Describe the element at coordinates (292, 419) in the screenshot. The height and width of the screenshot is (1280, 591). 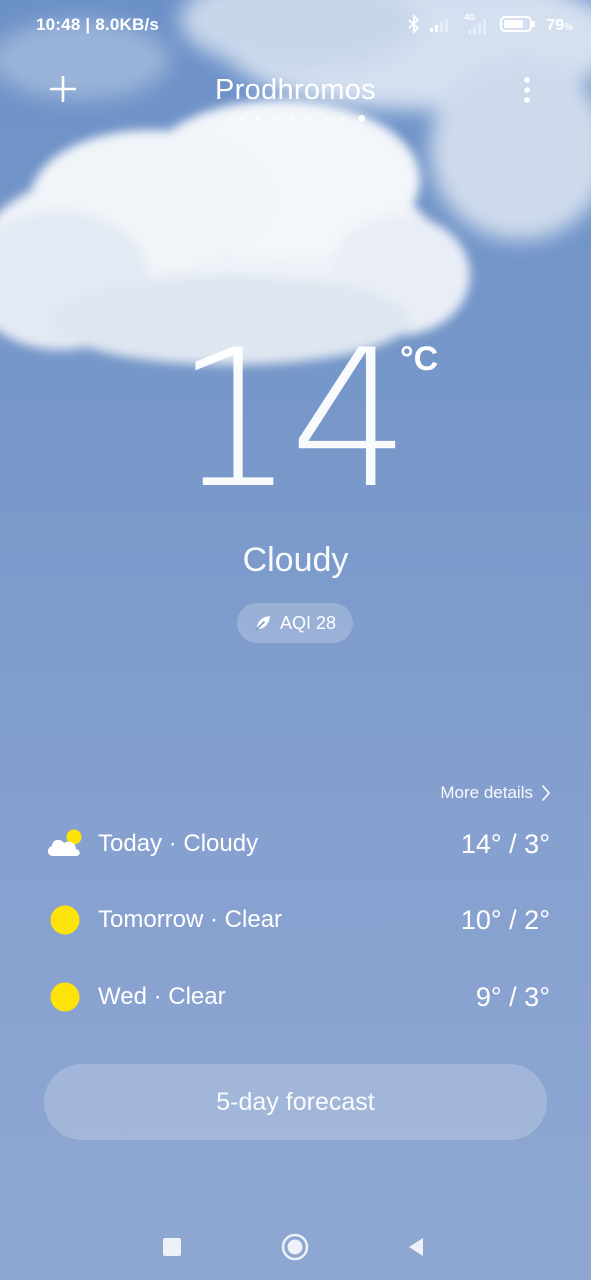
I see `current-temperature: 14` at that location.